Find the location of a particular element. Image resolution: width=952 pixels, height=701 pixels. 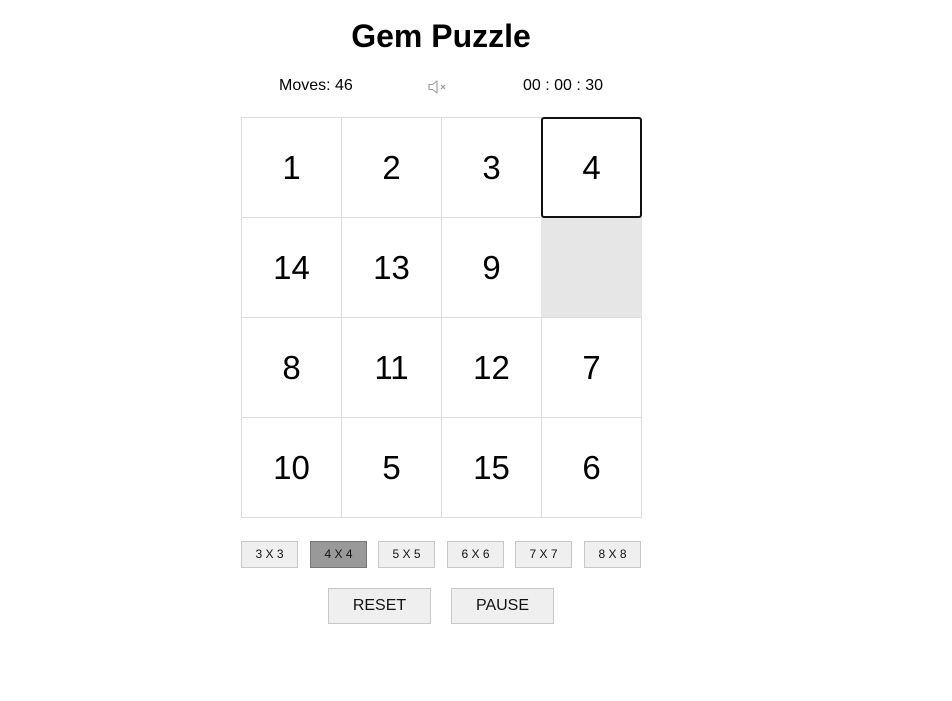

size-7x7-button: 7 X 7 is located at coordinates (543, 554).